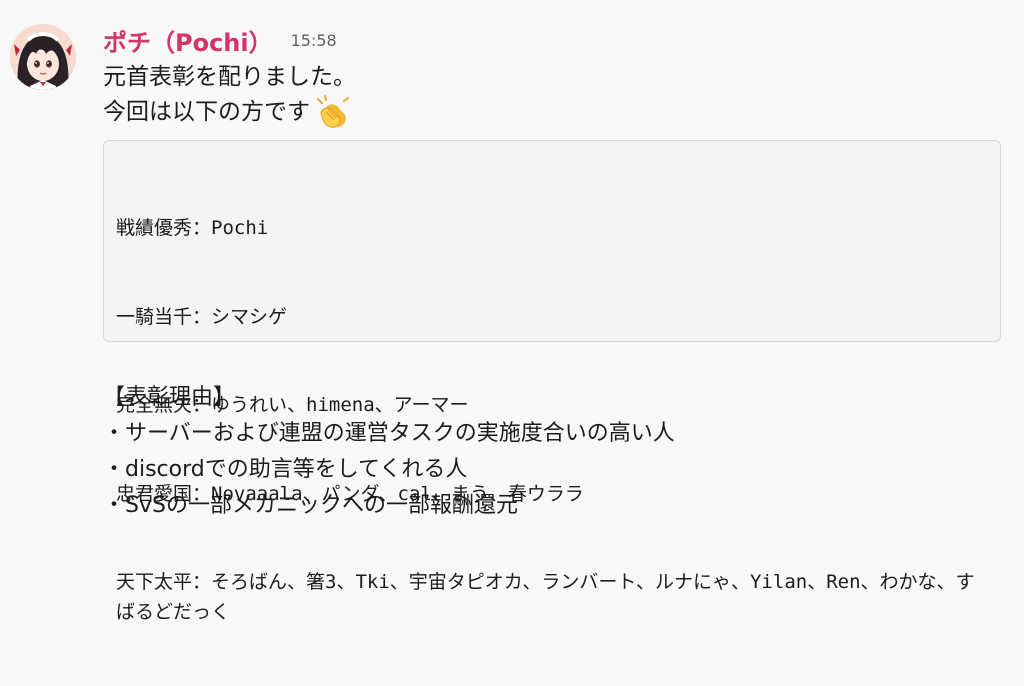 The height and width of the screenshot is (686, 1024). What do you see at coordinates (333, 112) in the screenshot?
I see `clapping-hands-icon` at bounding box center [333, 112].